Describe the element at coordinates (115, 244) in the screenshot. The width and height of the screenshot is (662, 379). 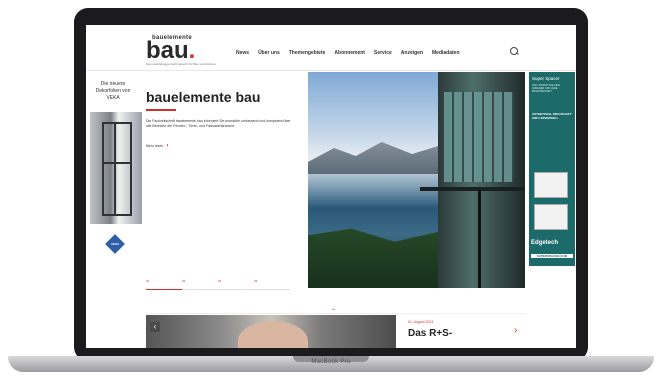
I see `veka-logo: VEKA` at that location.